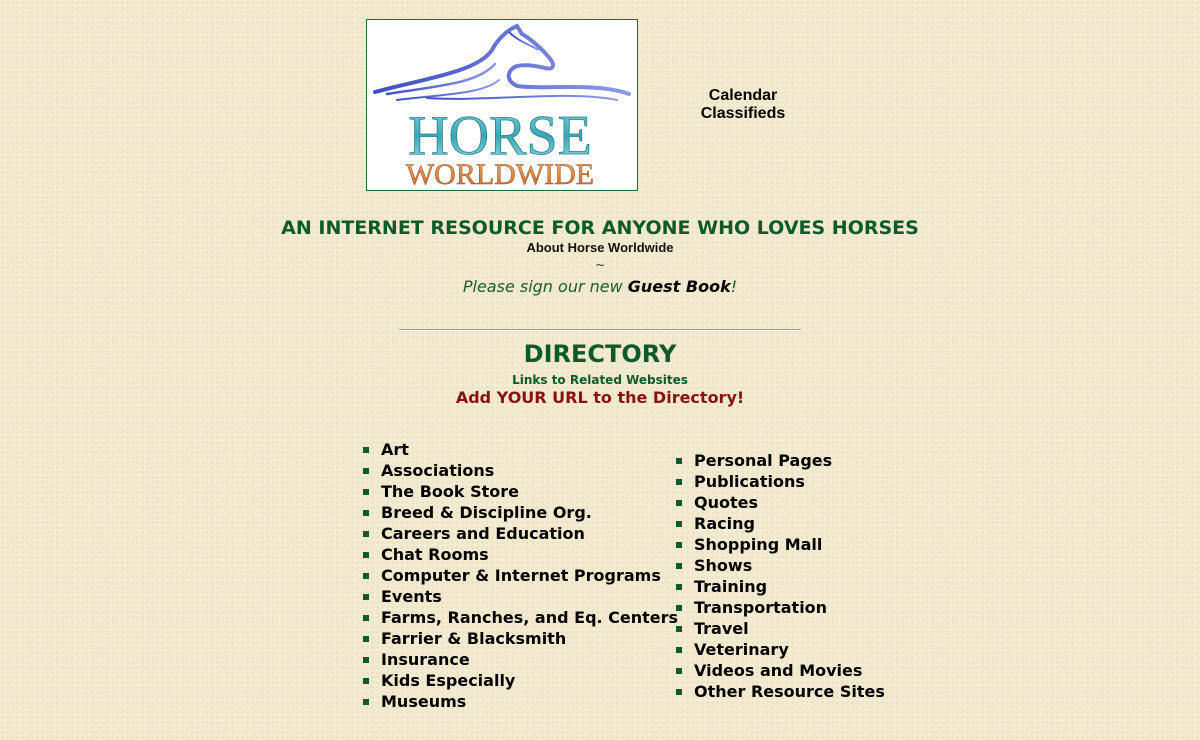  I want to click on directory-title: DIRECTORY, so click(600, 354).